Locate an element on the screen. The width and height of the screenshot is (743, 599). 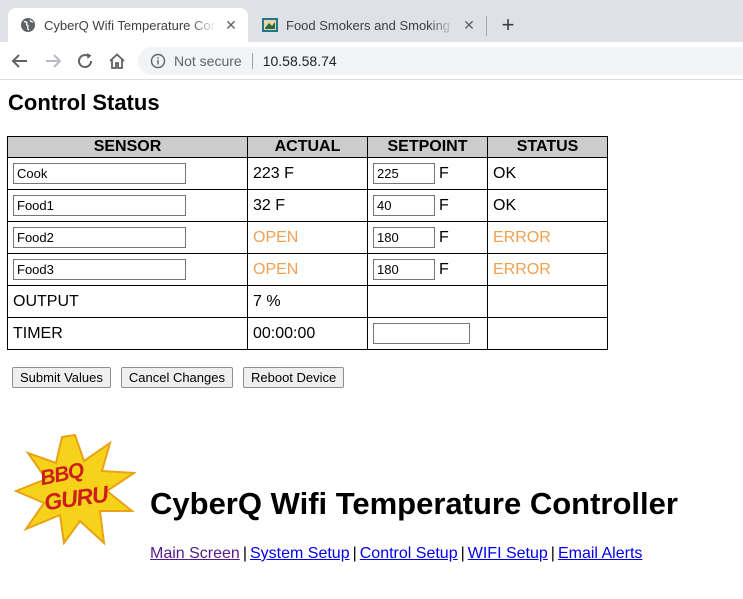
timer-row: TIMER 00:00:00 is located at coordinates (307, 333).